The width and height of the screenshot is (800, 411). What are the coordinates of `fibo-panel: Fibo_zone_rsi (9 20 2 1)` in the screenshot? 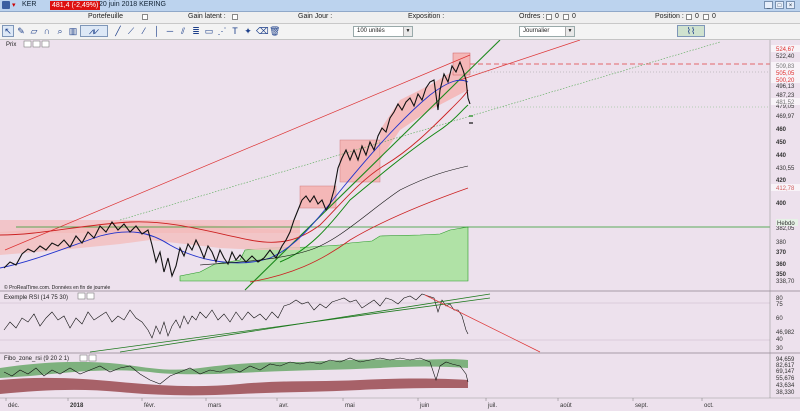 It's located at (385, 376).